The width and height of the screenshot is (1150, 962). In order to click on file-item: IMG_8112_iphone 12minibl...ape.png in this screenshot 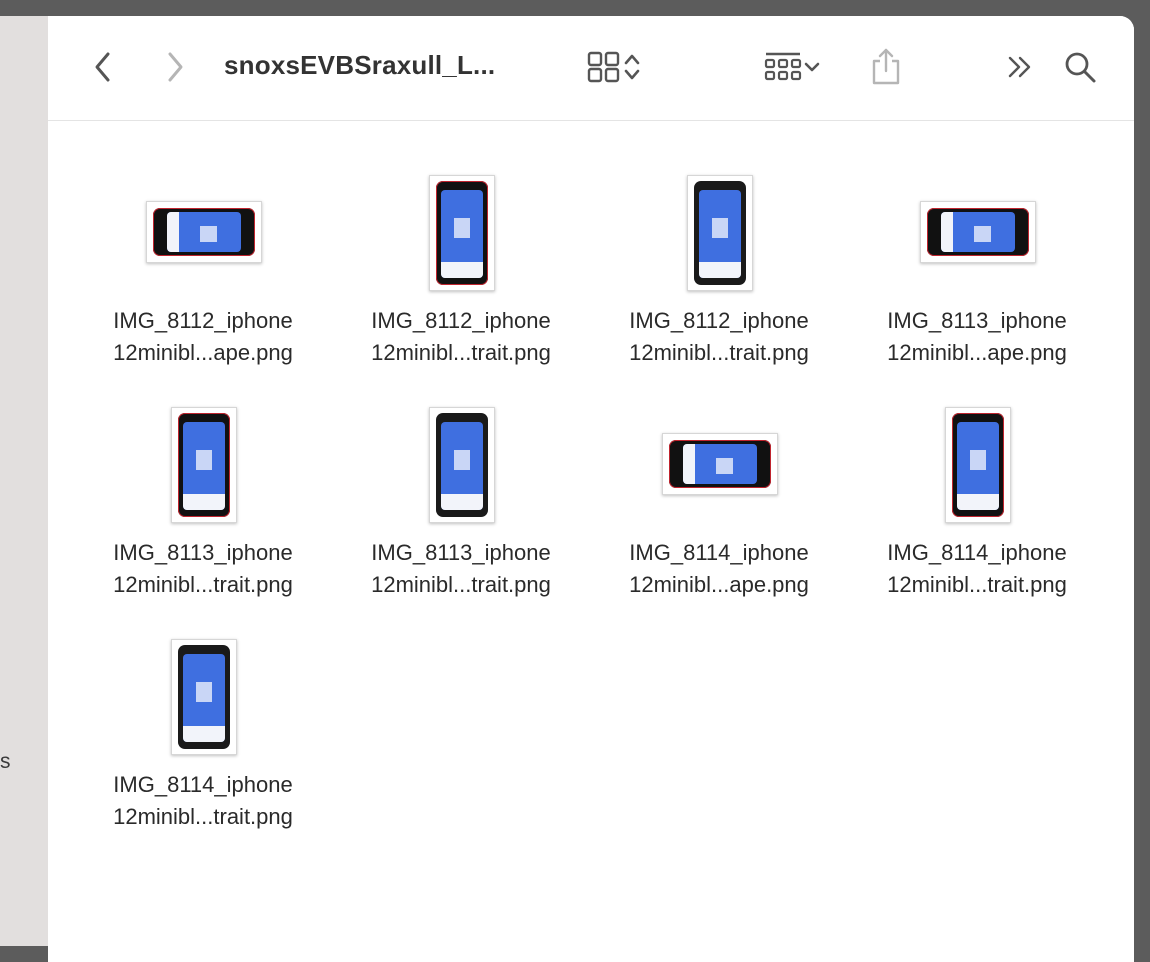, I will do `click(203, 243)`.